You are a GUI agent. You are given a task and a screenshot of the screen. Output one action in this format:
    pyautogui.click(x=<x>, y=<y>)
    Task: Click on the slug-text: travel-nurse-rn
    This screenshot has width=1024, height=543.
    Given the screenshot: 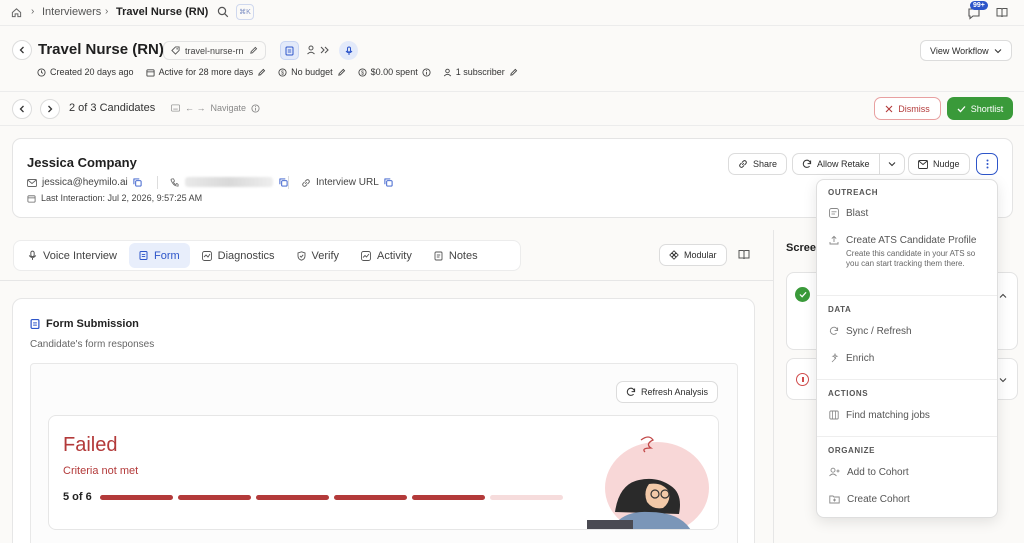 What is the action you would take?
    pyautogui.click(x=214, y=50)
    